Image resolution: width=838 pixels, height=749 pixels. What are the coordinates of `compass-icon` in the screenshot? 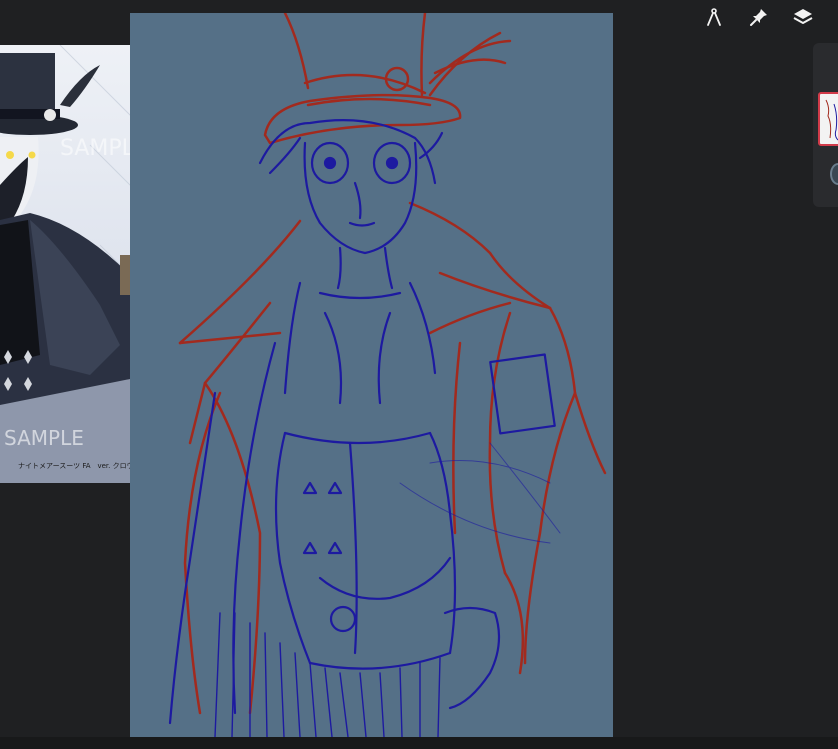 It's located at (714, 17).